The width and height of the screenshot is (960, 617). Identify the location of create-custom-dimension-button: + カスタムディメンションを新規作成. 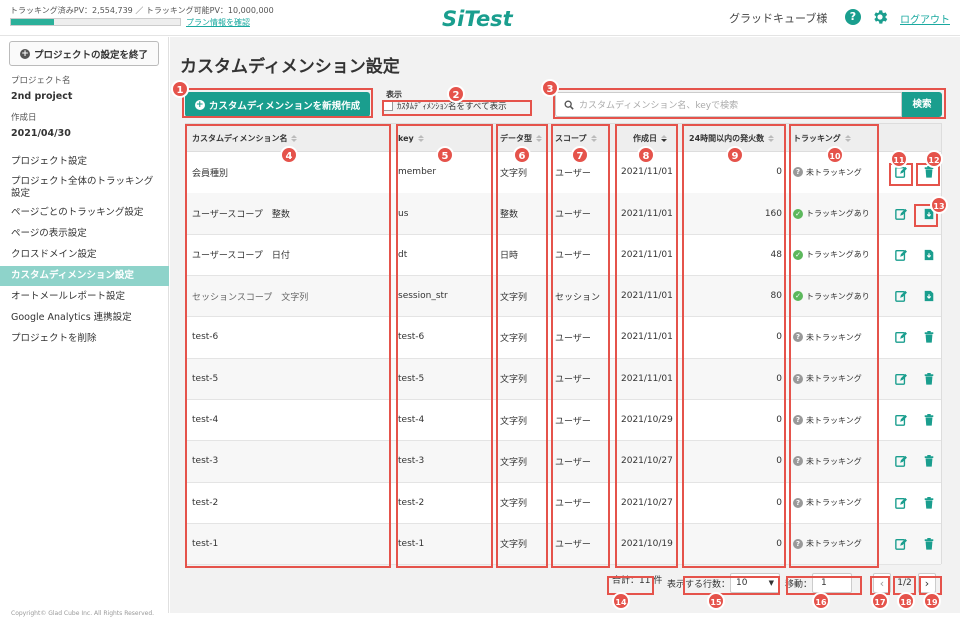
(277, 104).